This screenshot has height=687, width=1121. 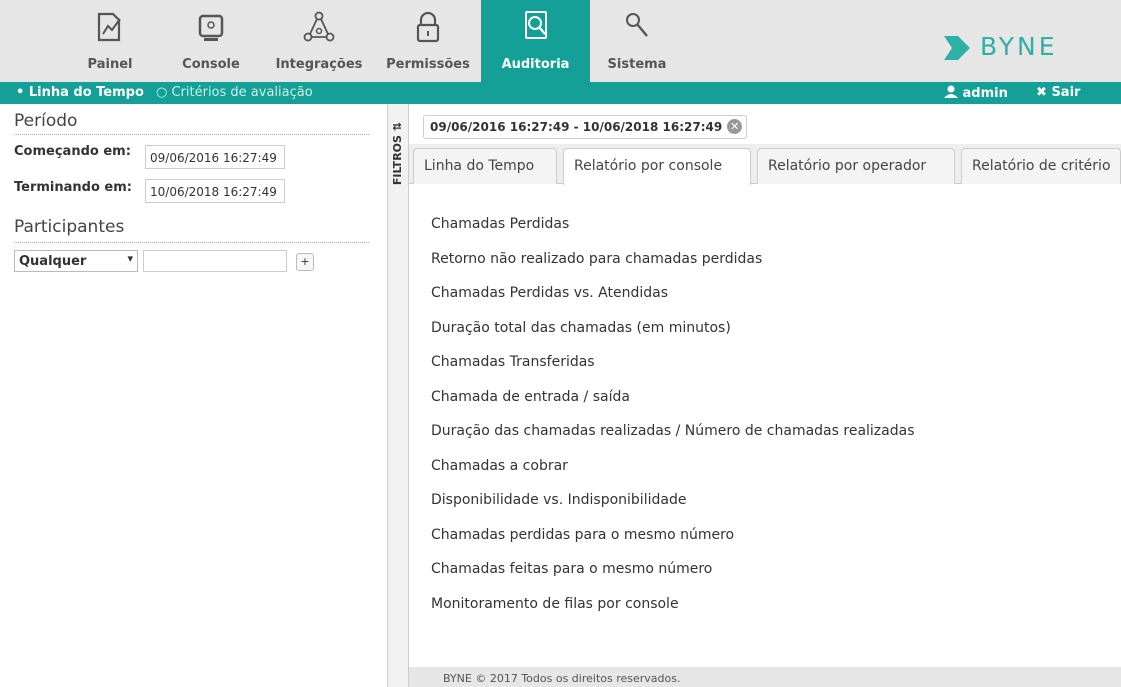 What do you see at coordinates (69, 227) in the screenshot?
I see `participants-title: Participantes` at bounding box center [69, 227].